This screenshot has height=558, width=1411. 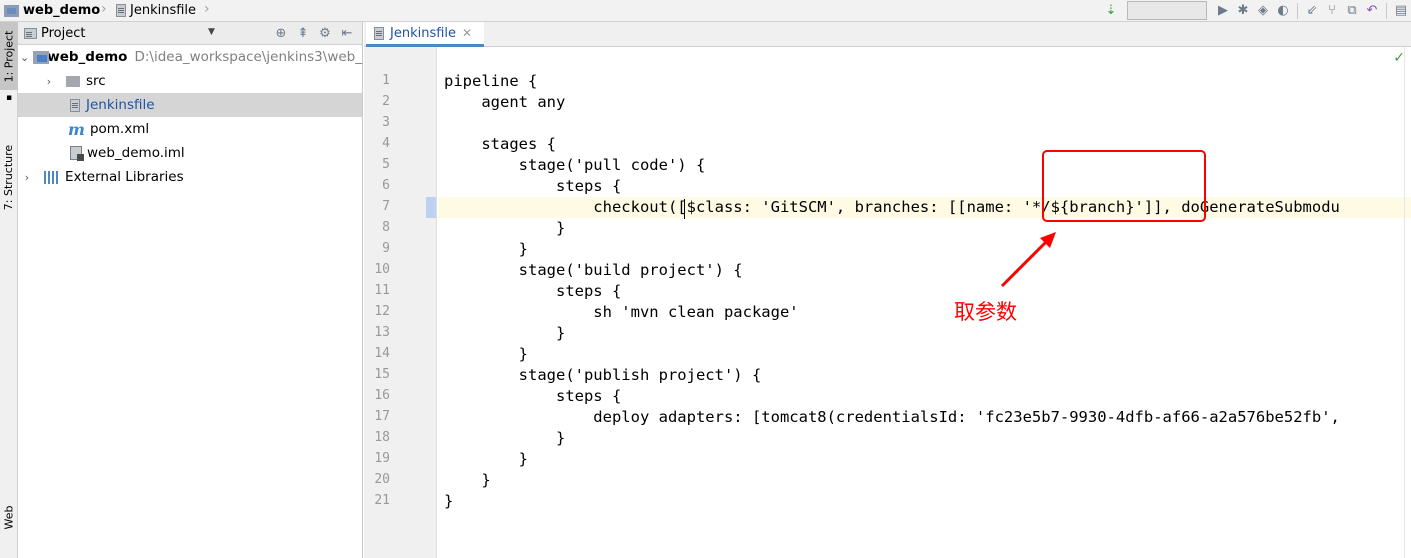 What do you see at coordinates (190, 177) in the screenshot?
I see `tree-item-external-libraries: › External Libraries` at bounding box center [190, 177].